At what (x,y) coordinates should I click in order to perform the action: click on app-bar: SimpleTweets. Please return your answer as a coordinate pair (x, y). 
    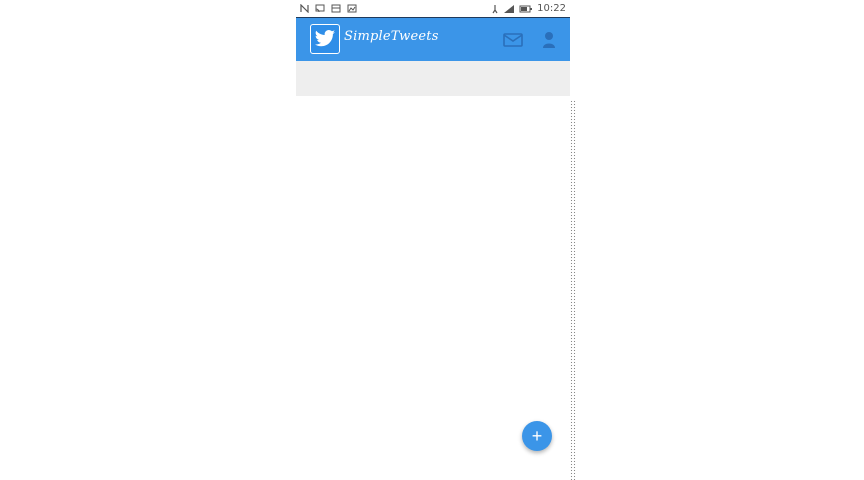
    Looking at the image, I should click on (433, 39).